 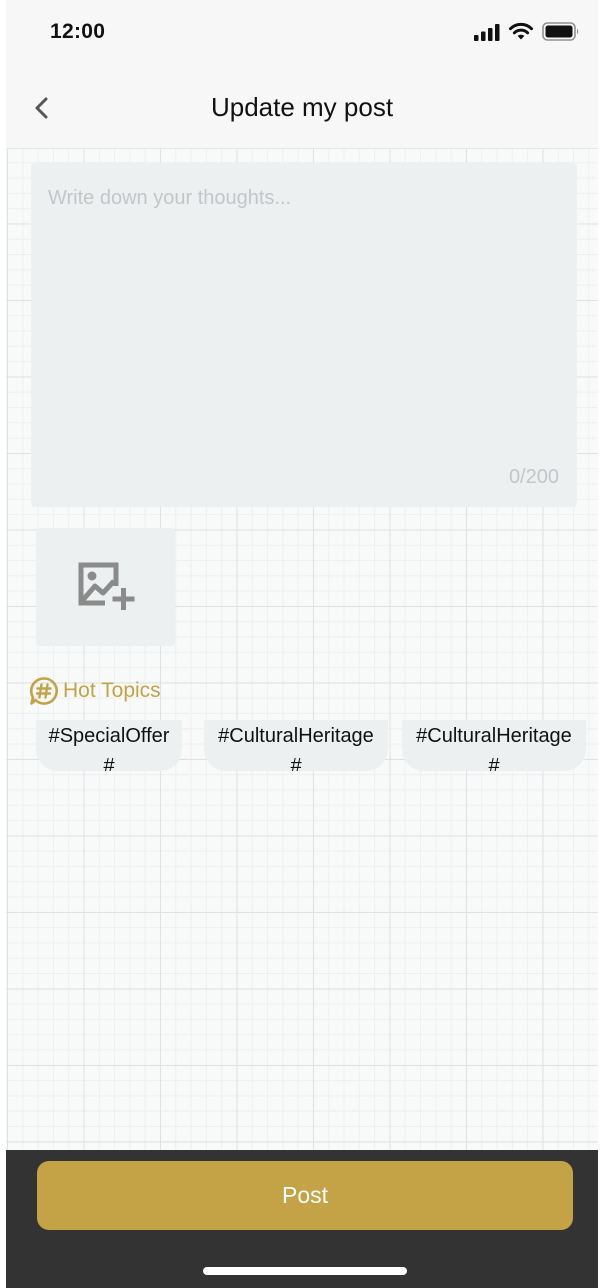 I want to click on battery-icon, so click(x=561, y=34).